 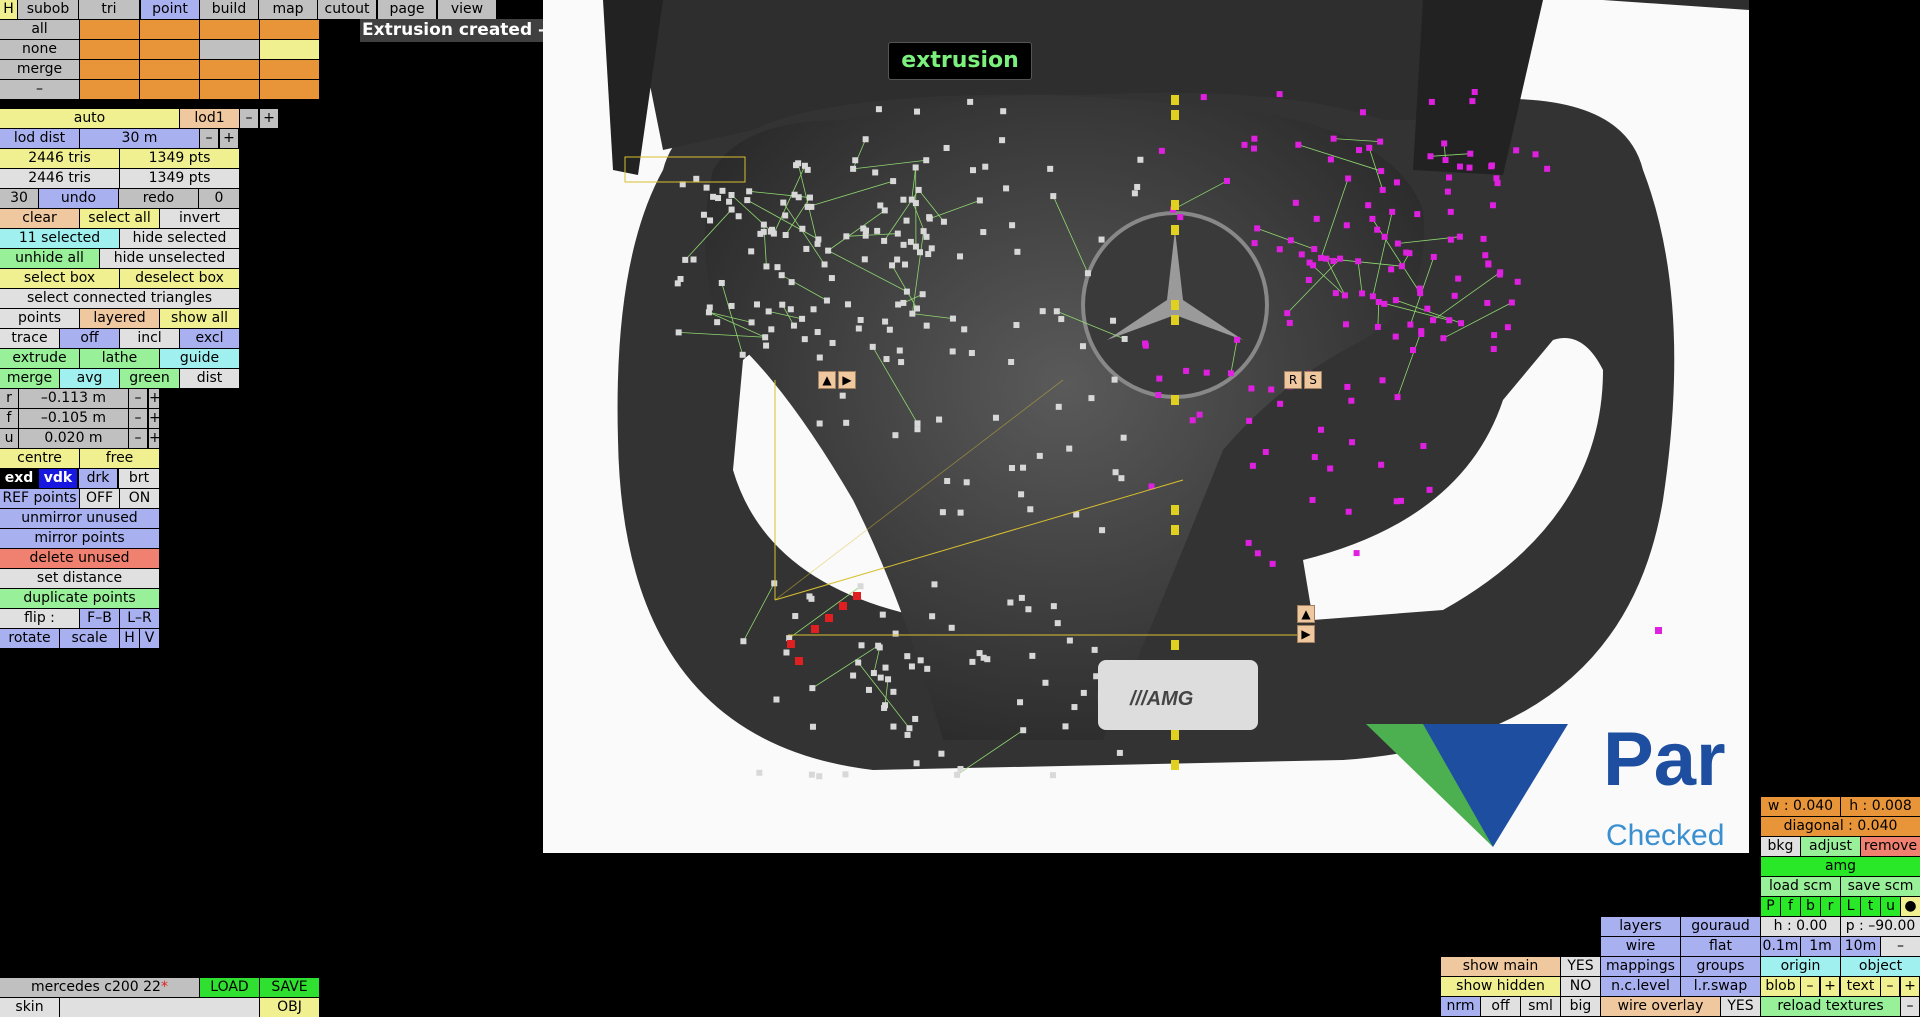 What do you see at coordinates (99, 618) in the screenshot?
I see `flip-fb: F–B` at bounding box center [99, 618].